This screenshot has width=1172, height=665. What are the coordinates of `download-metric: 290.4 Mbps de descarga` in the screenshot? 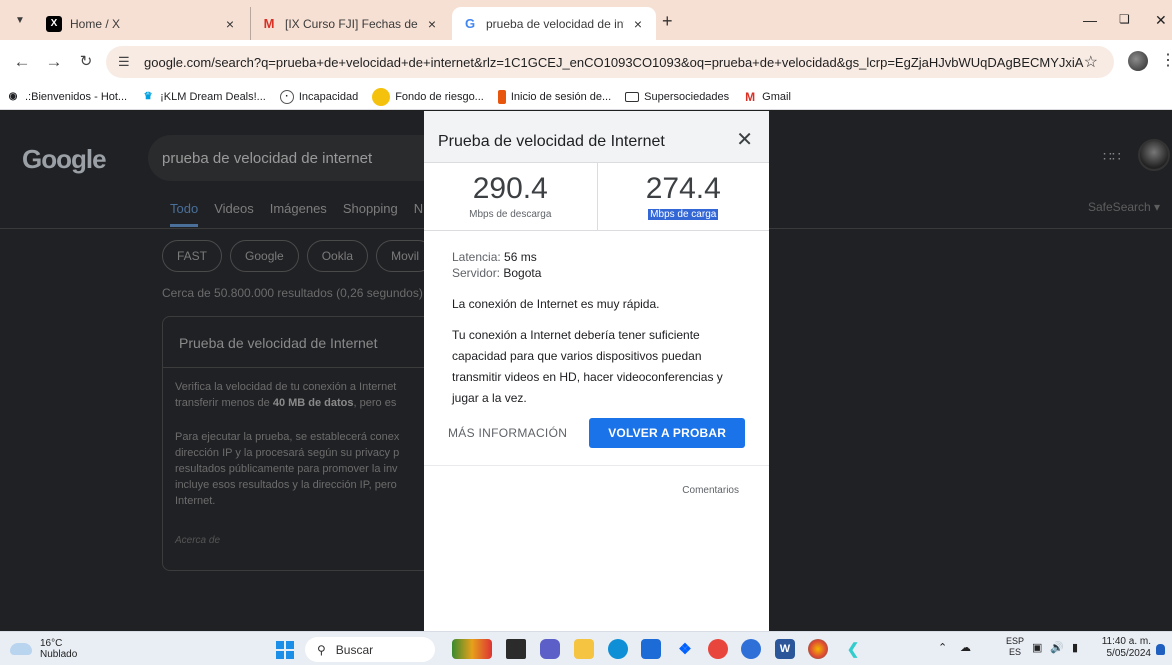 It's located at (510, 196).